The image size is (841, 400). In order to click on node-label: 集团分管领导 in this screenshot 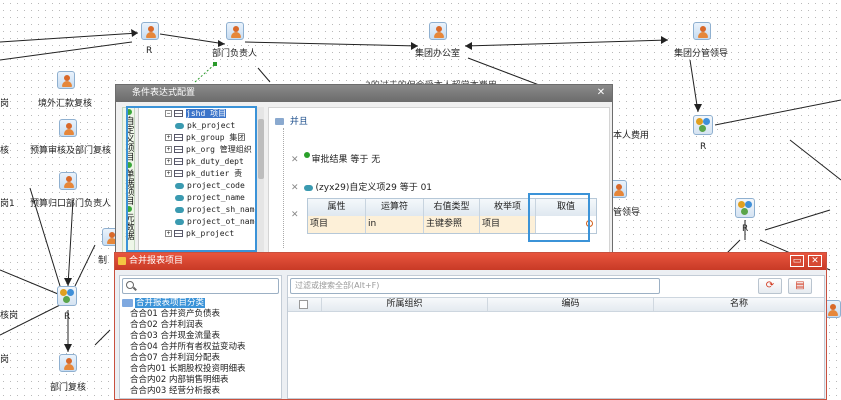, I will do `click(701, 54)`.